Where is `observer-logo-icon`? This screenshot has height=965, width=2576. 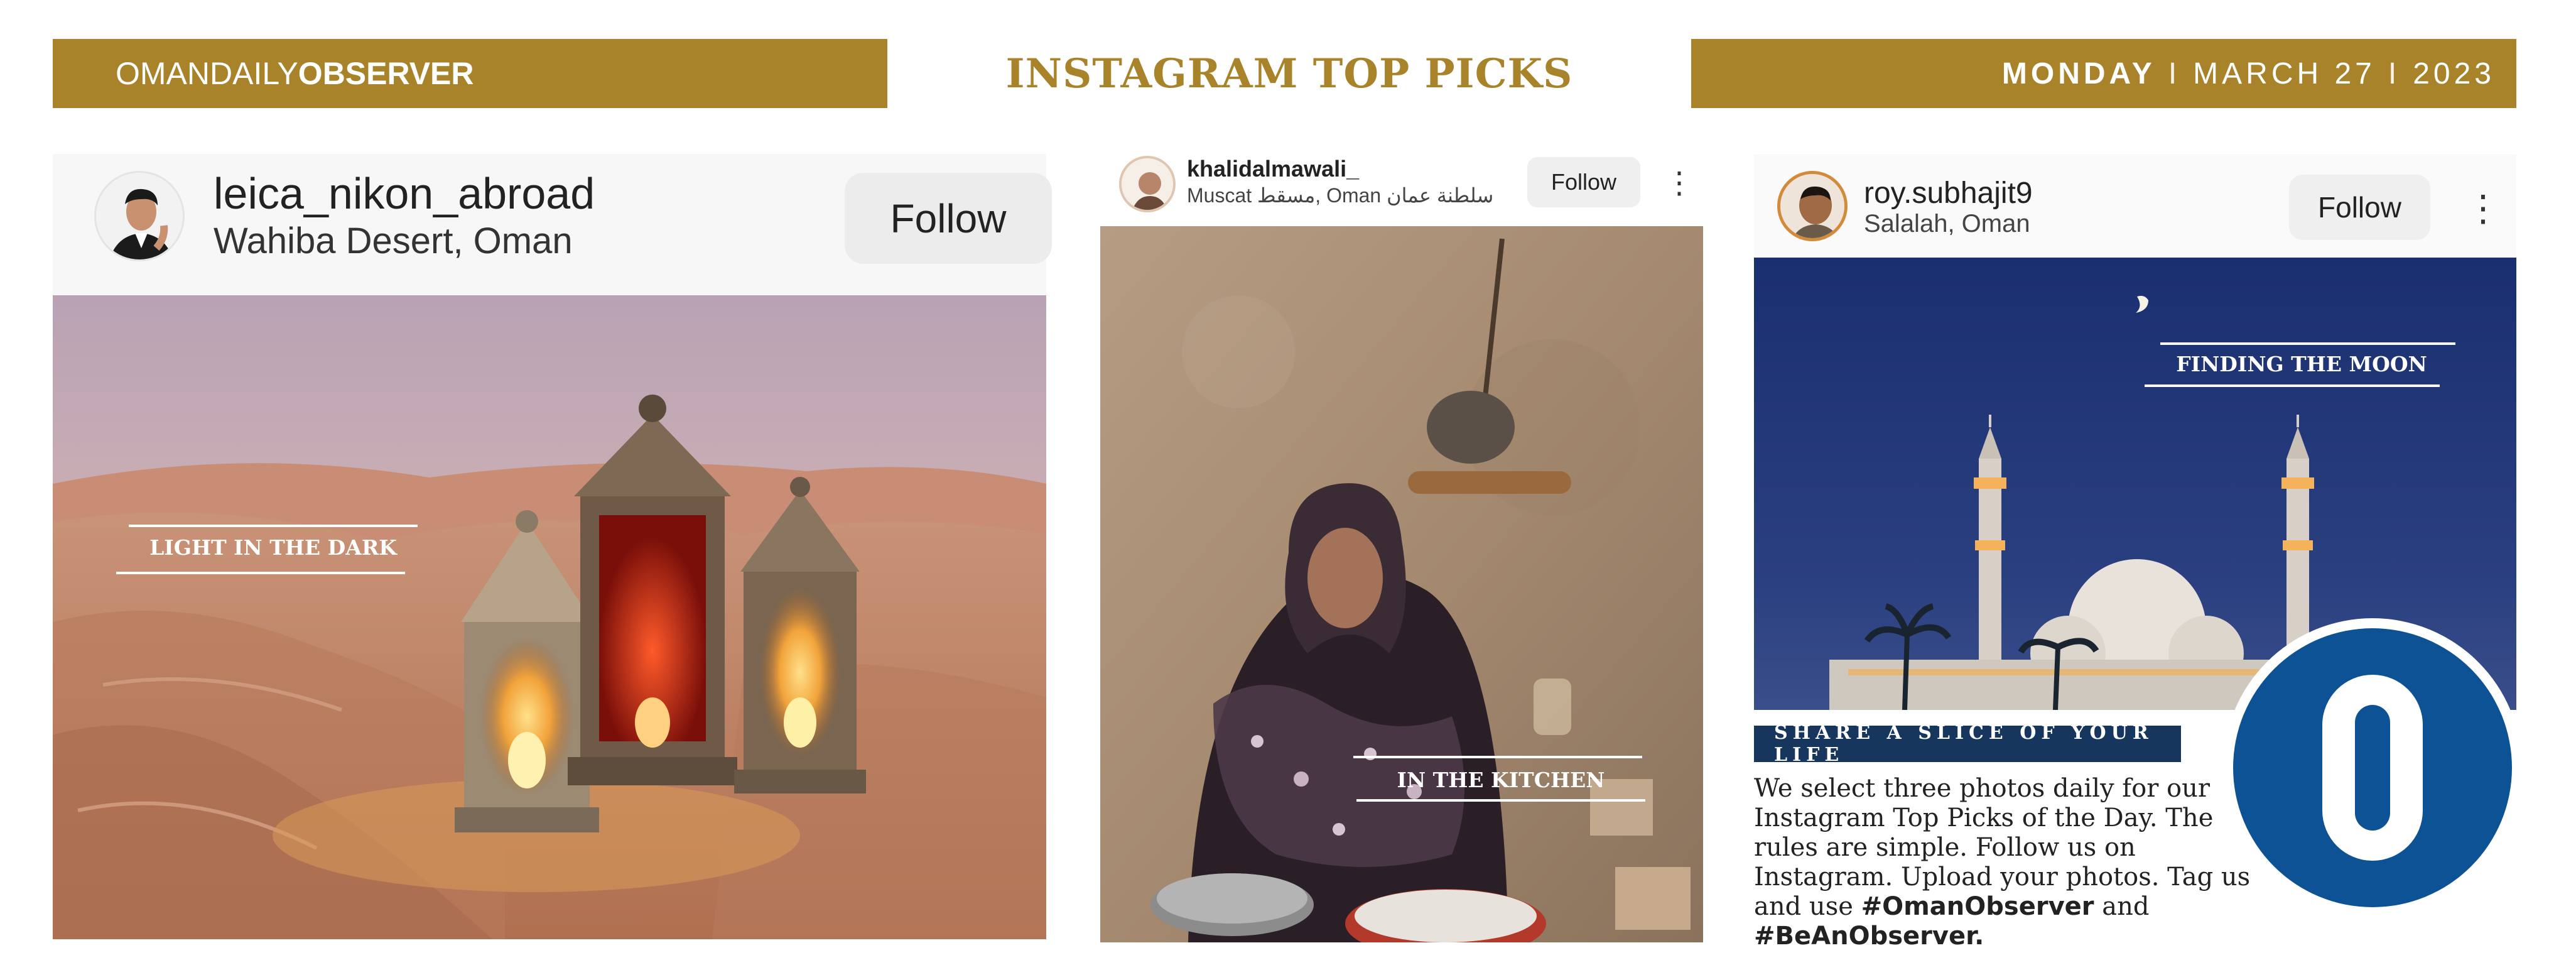
observer-logo-icon is located at coordinates (2372, 768).